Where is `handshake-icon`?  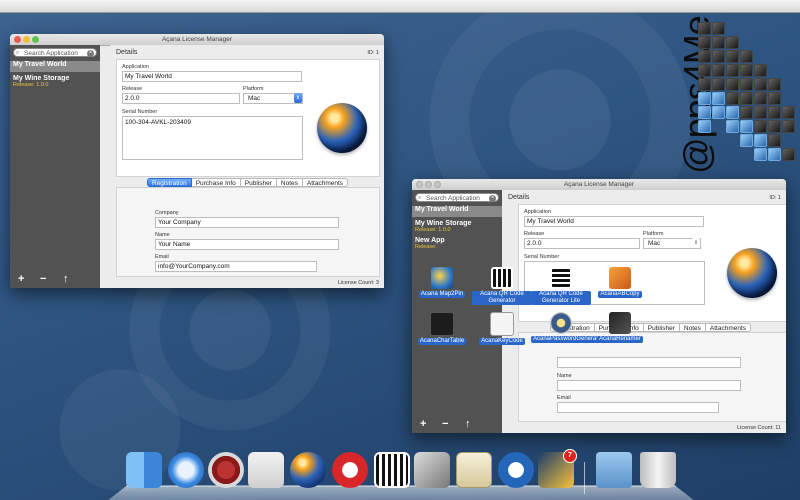
handshake-icon is located at coordinates (516, 470).